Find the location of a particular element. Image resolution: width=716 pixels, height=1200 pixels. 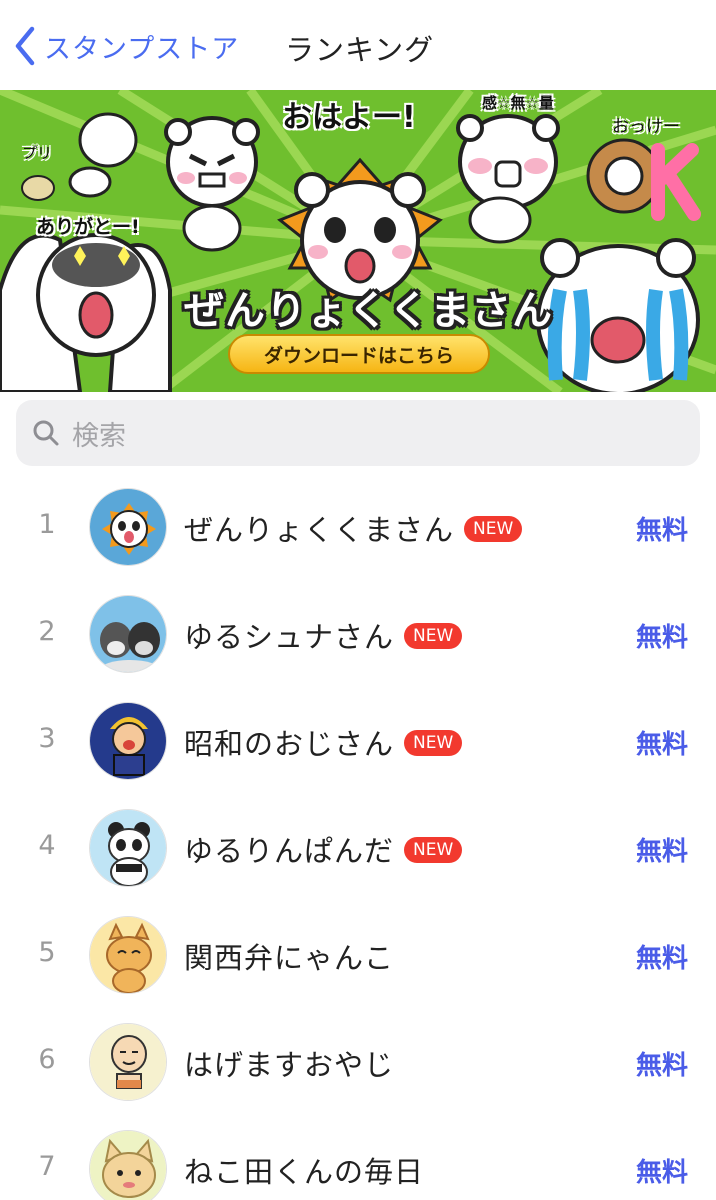

navigation-bar: スタンプストア ランキング is located at coordinates (358, 45).